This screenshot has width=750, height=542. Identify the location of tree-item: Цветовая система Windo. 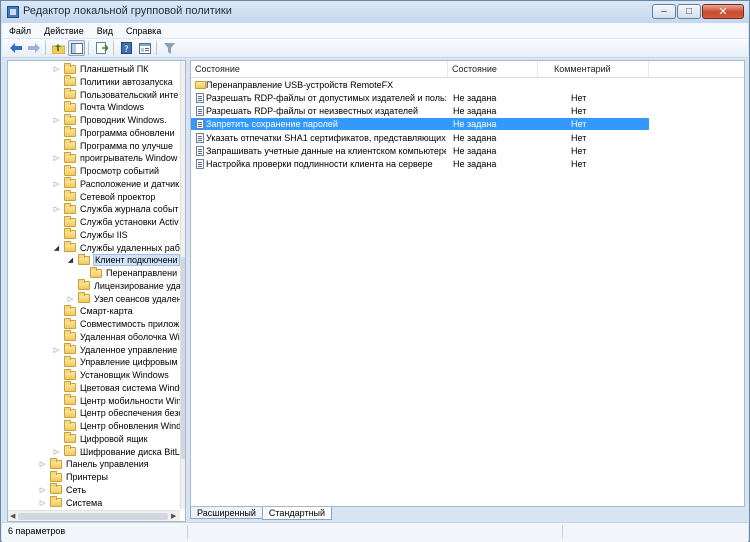
(118, 387).